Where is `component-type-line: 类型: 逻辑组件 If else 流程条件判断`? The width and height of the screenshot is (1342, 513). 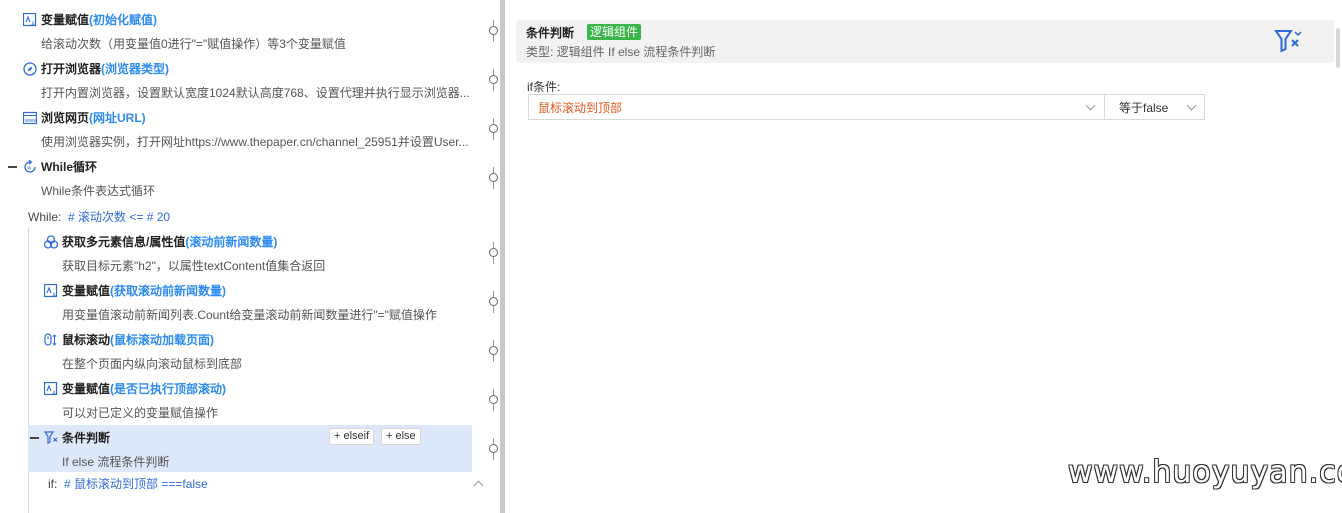
component-type-line: 类型: 逻辑组件 If else 流程条件判断 is located at coordinates (621, 52).